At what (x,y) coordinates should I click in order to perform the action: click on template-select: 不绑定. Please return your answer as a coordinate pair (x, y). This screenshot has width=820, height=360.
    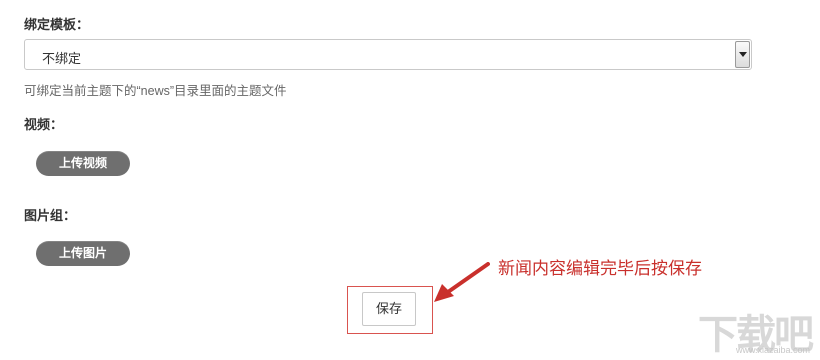
    Looking at the image, I should click on (388, 54).